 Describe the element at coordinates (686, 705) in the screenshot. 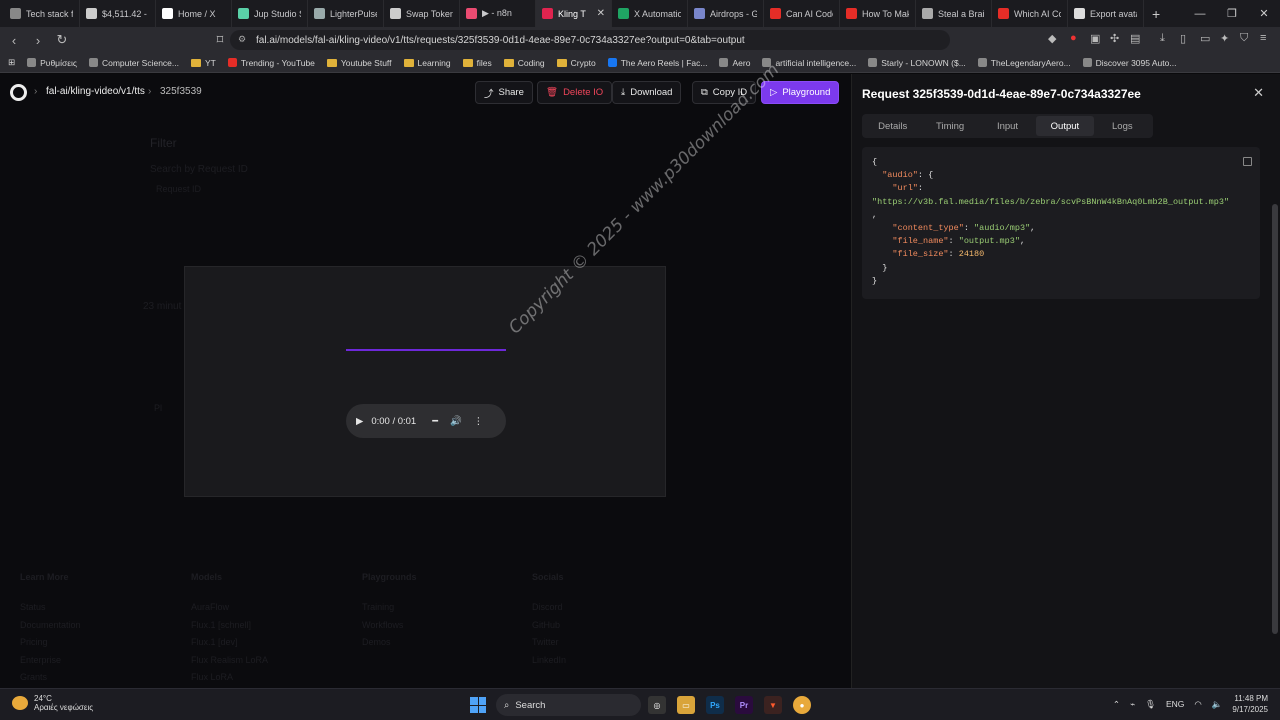

I see `file-explorer-icon: ▭` at that location.